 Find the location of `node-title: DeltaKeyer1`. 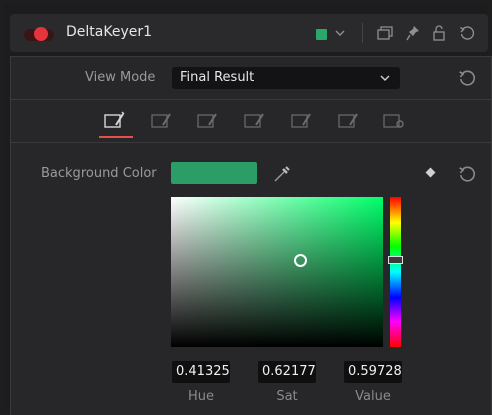

node-title: DeltaKeyer1 is located at coordinates (109, 32).